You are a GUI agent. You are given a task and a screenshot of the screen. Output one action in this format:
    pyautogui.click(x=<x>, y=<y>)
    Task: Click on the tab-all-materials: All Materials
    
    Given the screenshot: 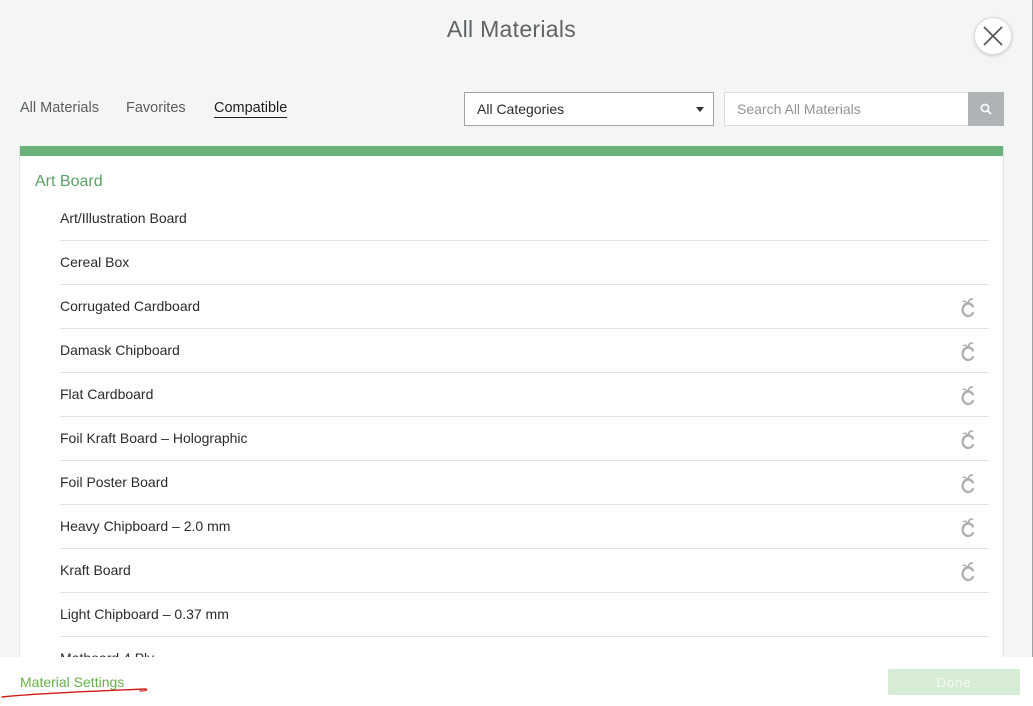 What is the action you would take?
    pyautogui.click(x=59, y=108)
    